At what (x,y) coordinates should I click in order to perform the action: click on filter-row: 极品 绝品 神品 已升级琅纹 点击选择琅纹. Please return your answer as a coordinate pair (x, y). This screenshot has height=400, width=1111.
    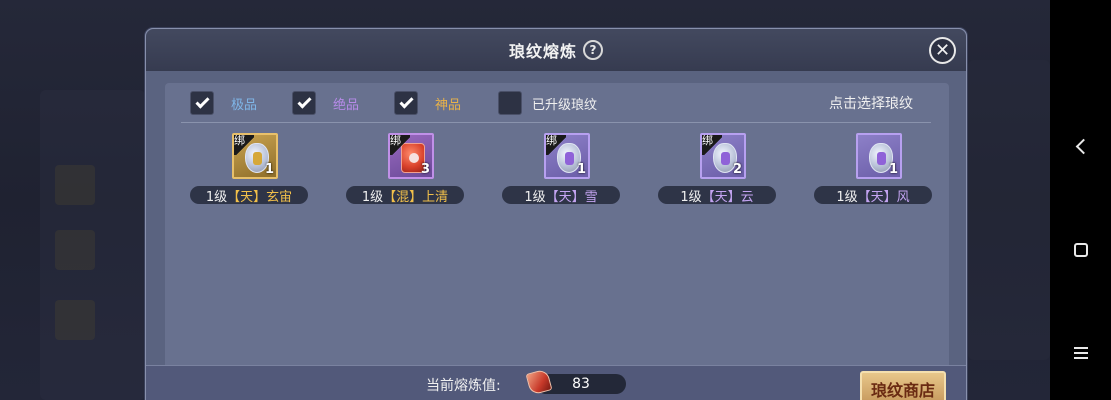
    Looking at the image, I should click on (557, 102).